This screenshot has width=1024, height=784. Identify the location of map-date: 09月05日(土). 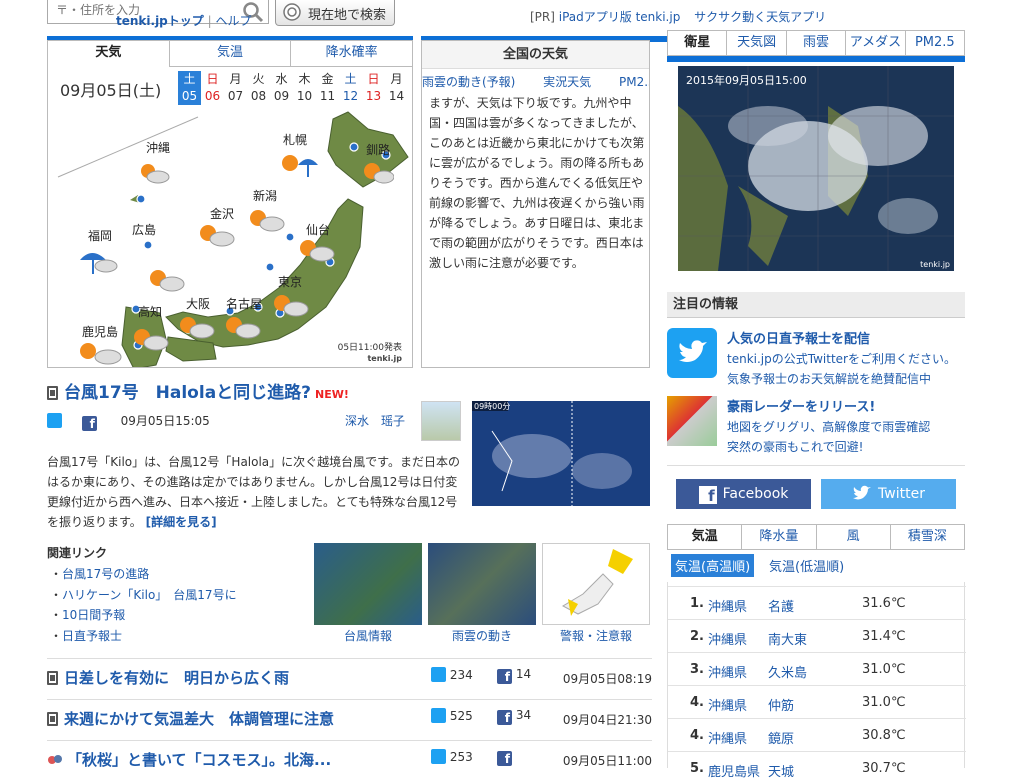
(111, 90).